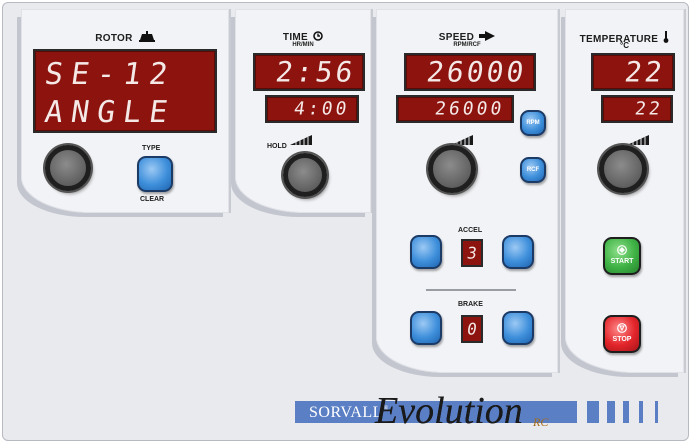 The height and width of the screenshot is (445, 693). What do you see at coordinates (68, 168) in the screenshot?
I see `rotor-knob` at bounding box center [68, 168].